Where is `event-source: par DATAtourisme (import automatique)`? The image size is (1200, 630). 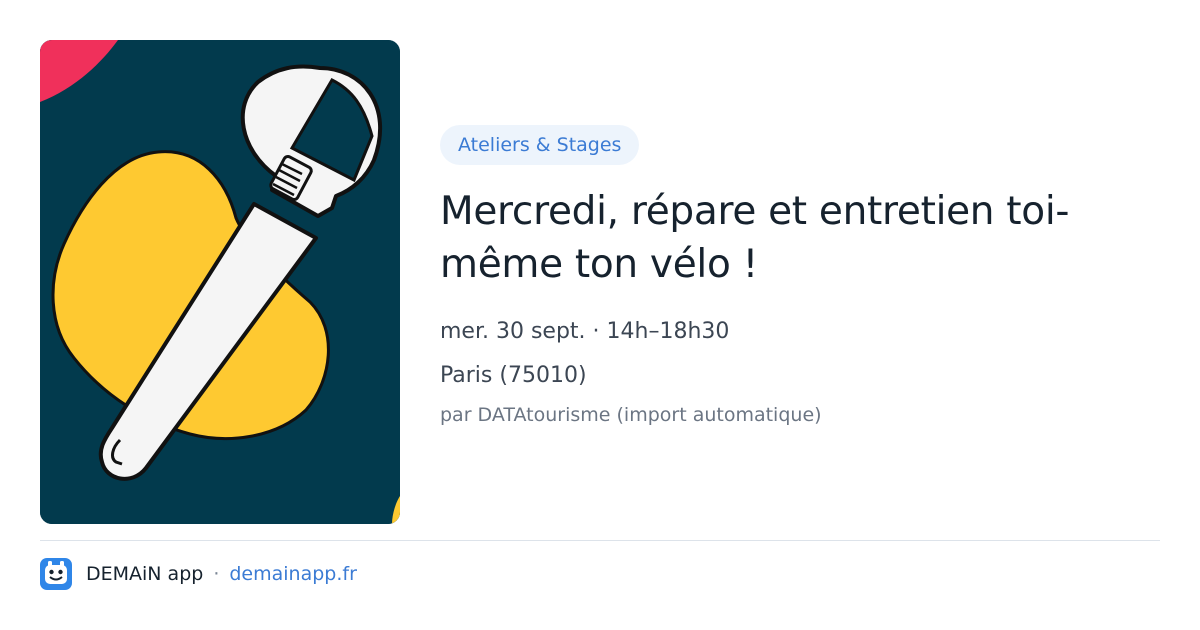 event-source: par DATAtourisme (import automatique) is located at coordinates (631, 415).